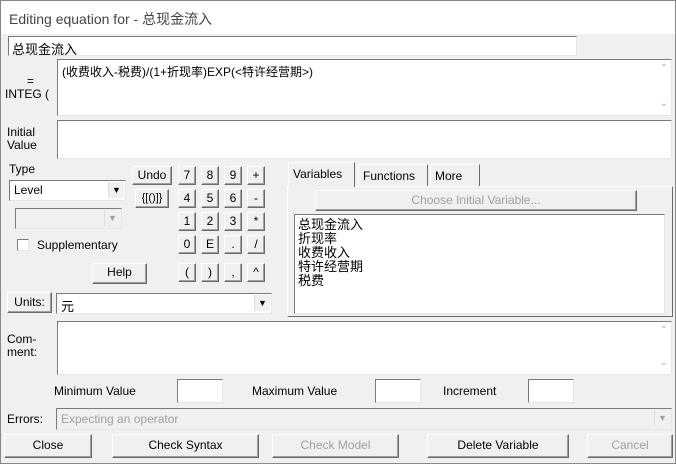  What do you see at coordinates (187, 244) in the screenshot?
I see `key-0: 0` at bounding box center [187, 244].